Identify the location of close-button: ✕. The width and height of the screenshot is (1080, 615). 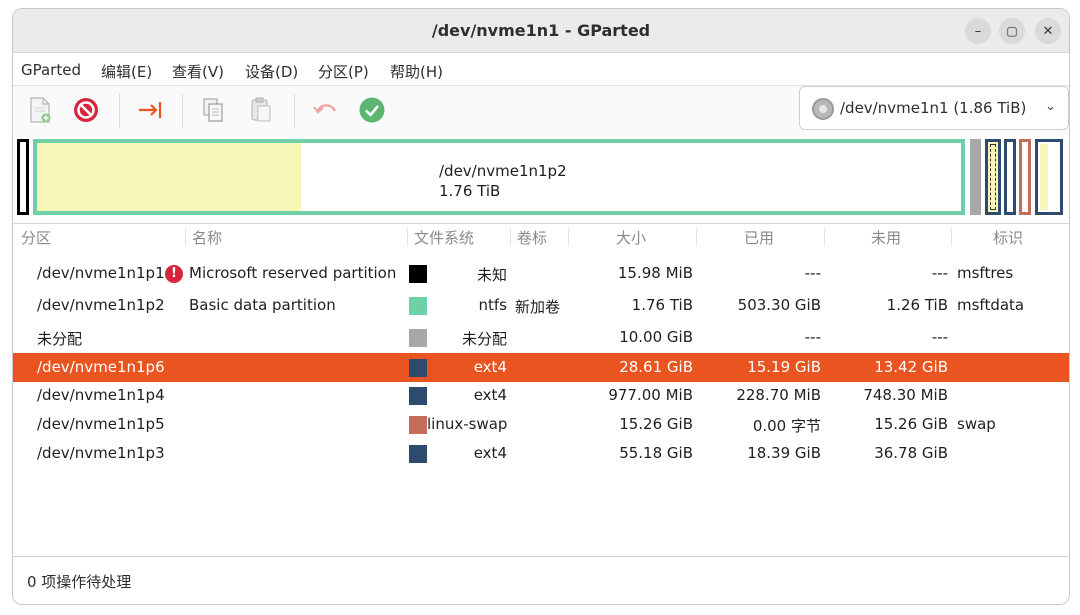
(1048, 31).